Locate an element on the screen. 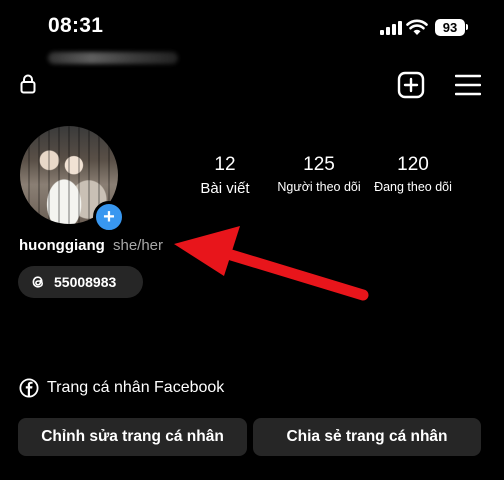  profile-pronouns: she/her is located at coordinates (138, 245).